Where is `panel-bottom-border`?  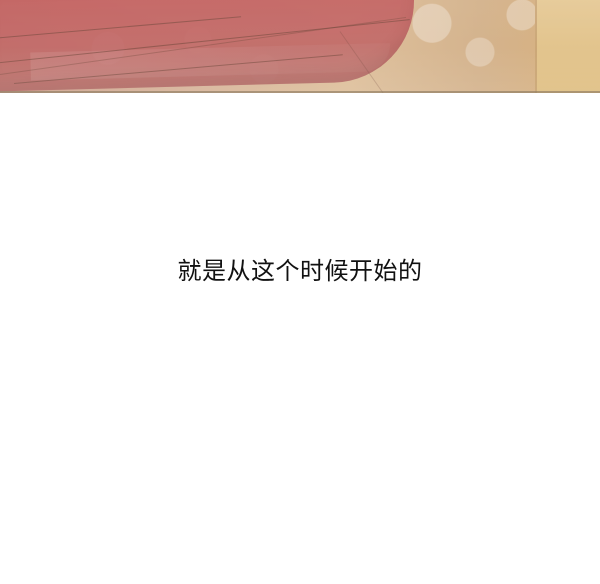 panel-bottom-border is located at coordinates (300, 92).